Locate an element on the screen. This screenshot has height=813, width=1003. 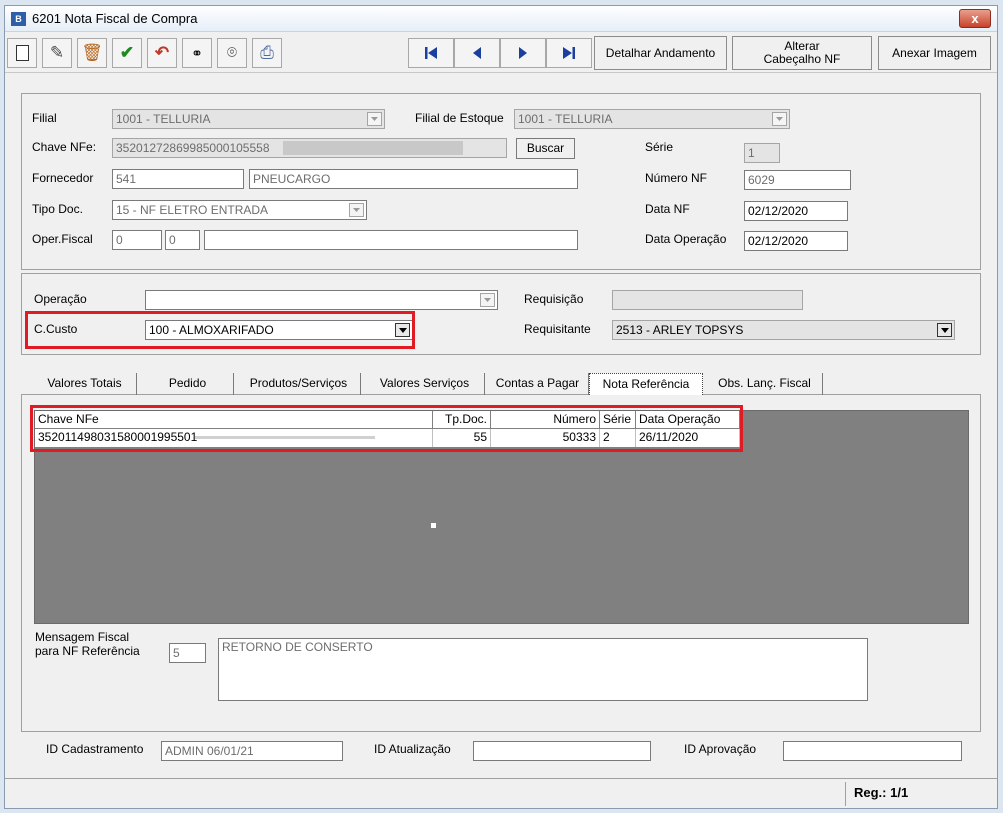
undo-button: ↶ is located at coordinates (162, 53).